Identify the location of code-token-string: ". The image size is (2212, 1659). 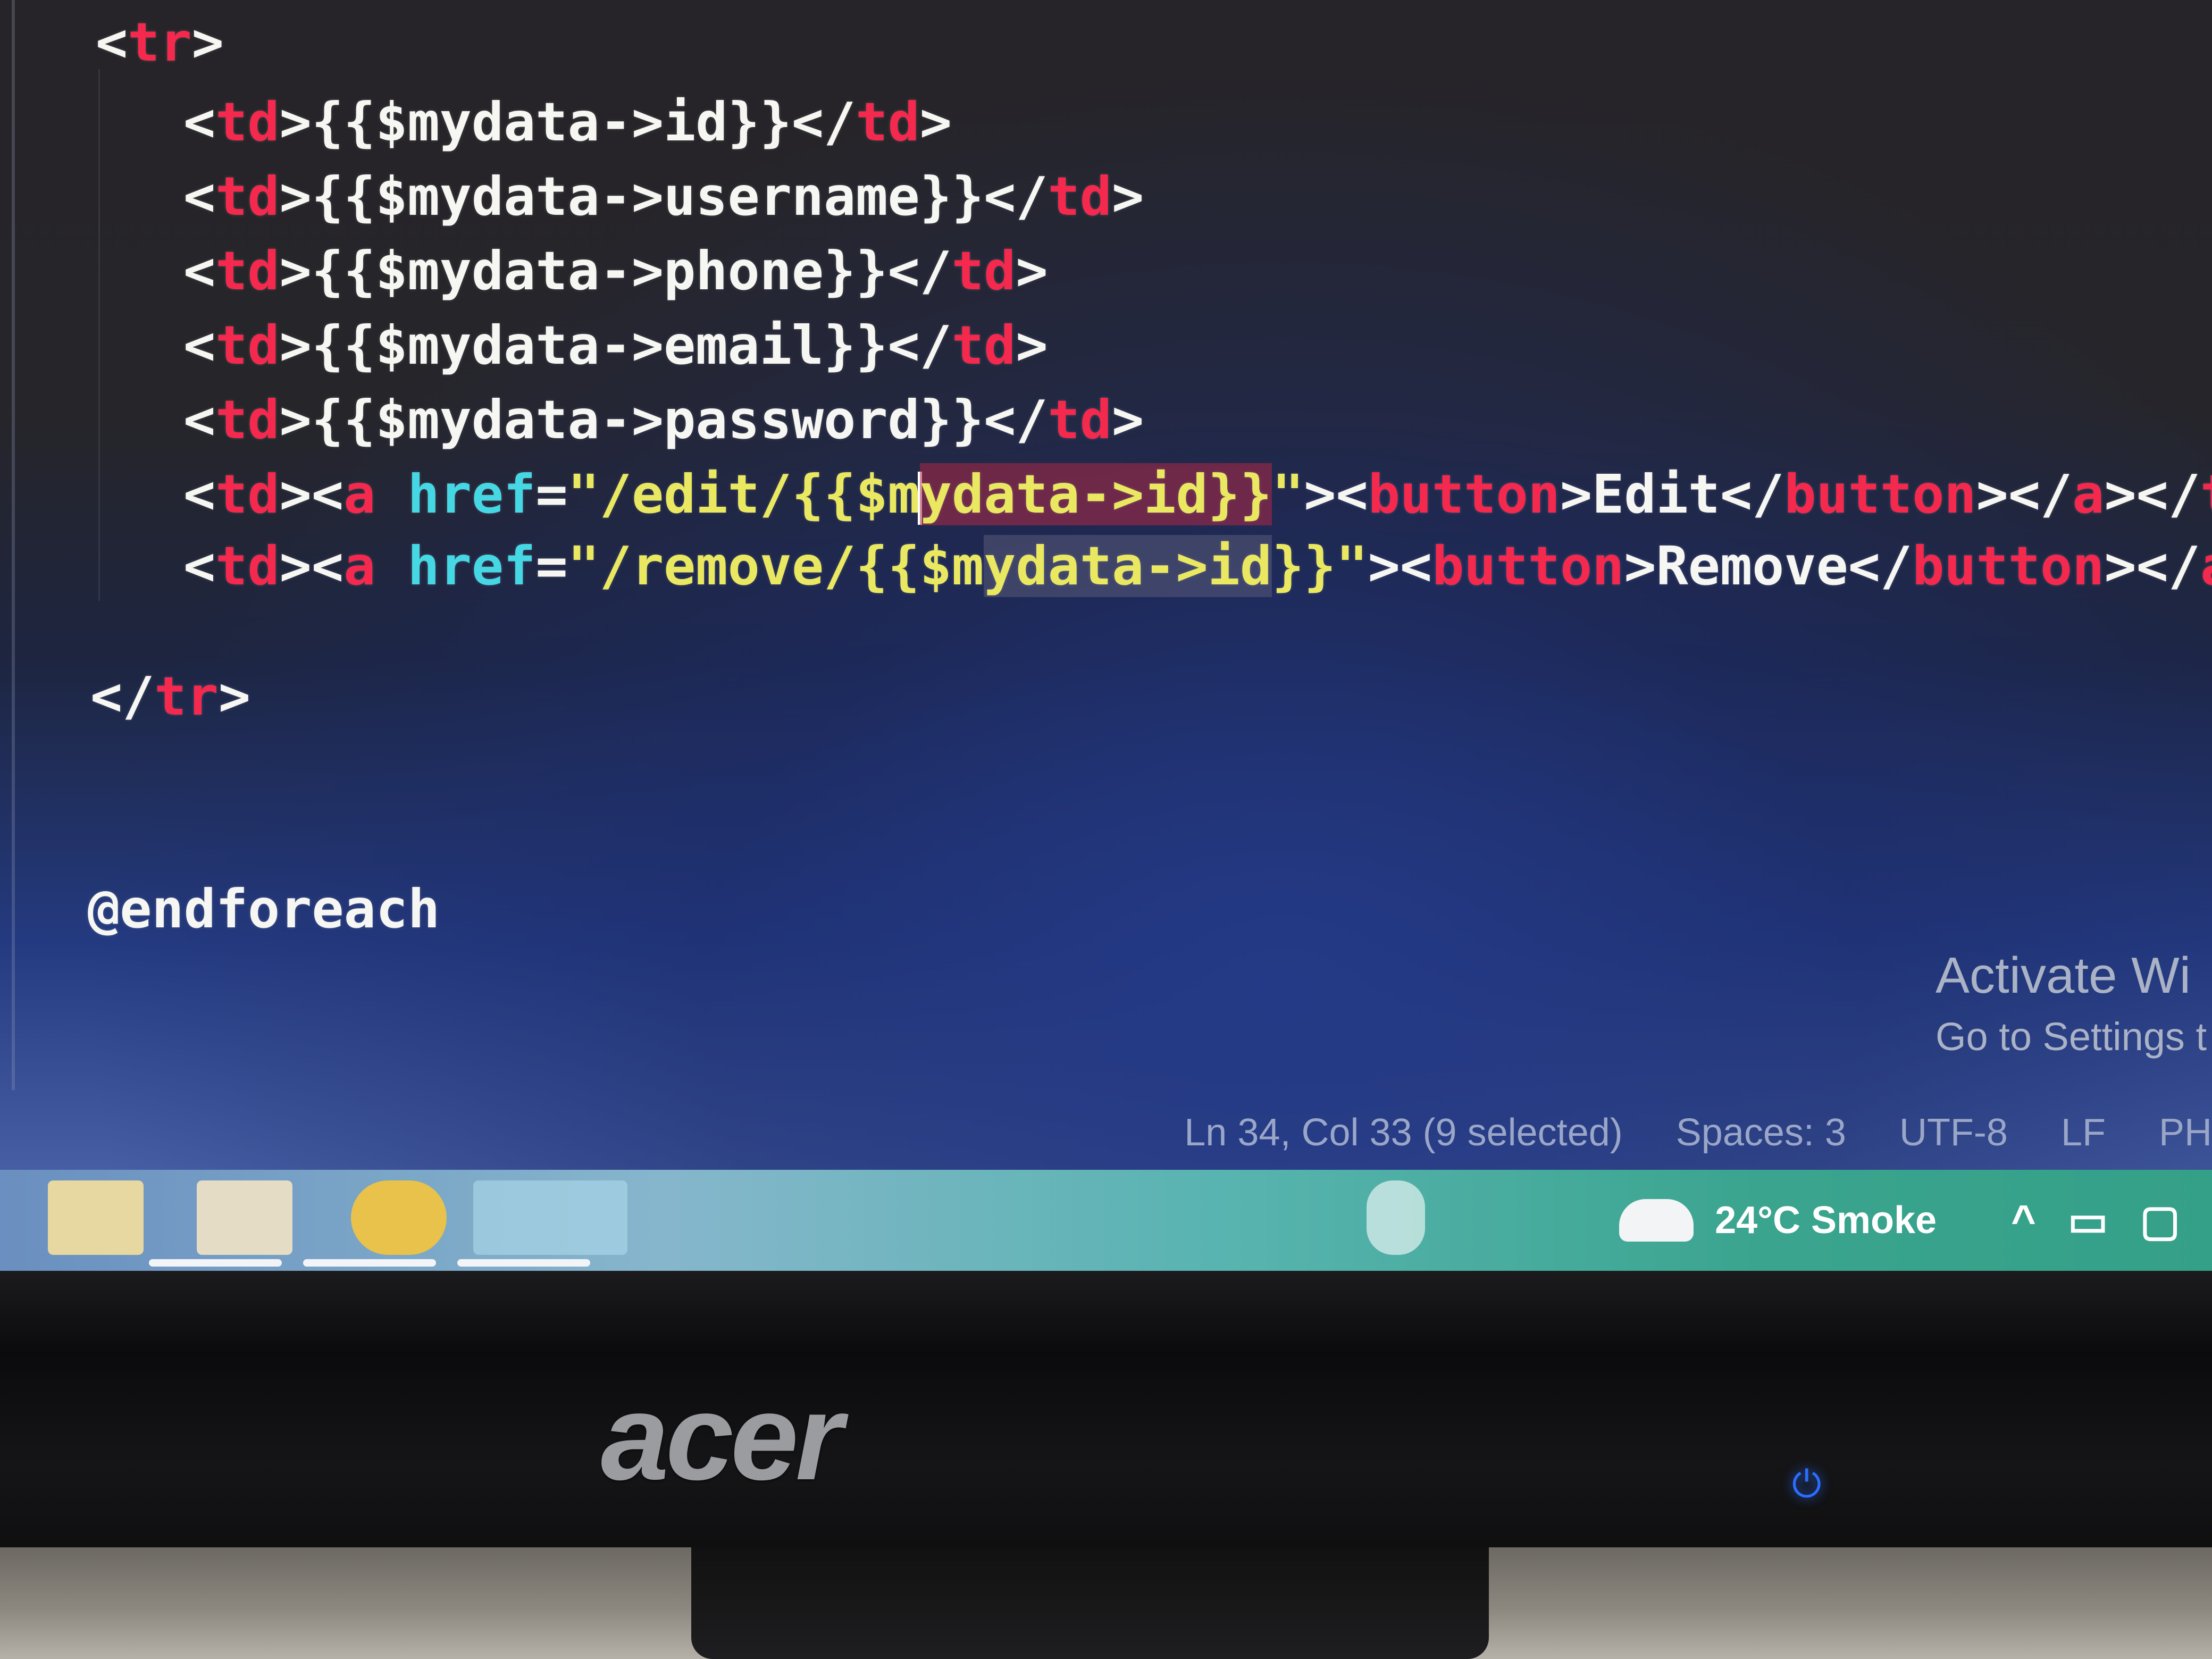
(1288, 494).